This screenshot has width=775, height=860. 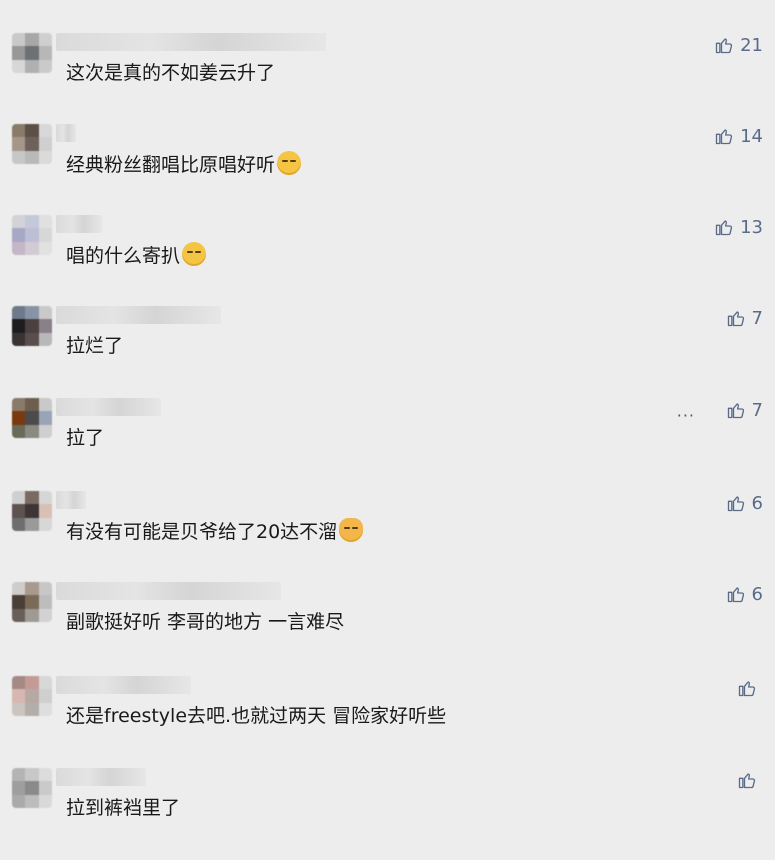 I want to click on comment-text: 经典粉丝翻唱比原唱好听, so click(x=184, y=164).